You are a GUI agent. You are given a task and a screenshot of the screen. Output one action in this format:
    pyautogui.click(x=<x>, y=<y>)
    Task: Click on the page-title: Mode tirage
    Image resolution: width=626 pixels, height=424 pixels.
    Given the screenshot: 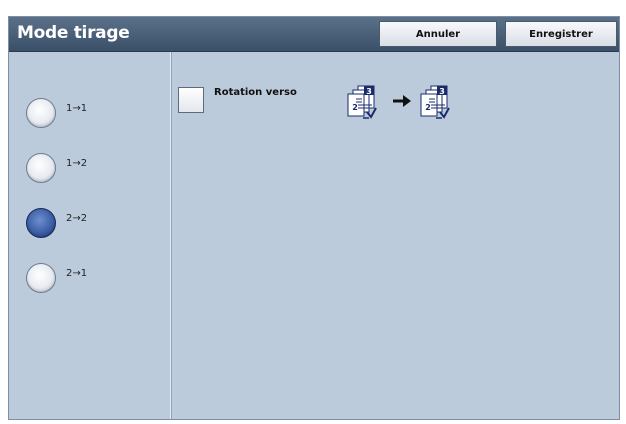 What is the action you would take?
    pyautogui.click(x=73, y=33)
    